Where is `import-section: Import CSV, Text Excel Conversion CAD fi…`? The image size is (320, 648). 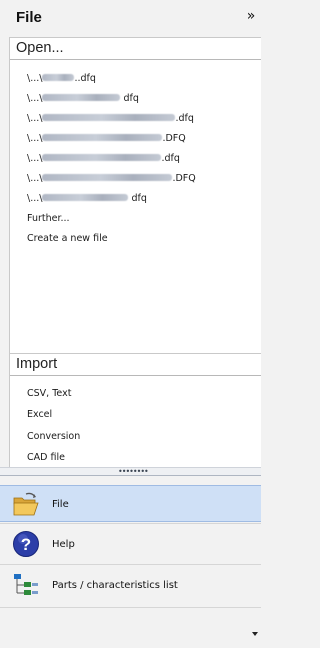
import-section: Import CSV, Text Excel Conversion CAD fi… is located at coordinates (135, 410).